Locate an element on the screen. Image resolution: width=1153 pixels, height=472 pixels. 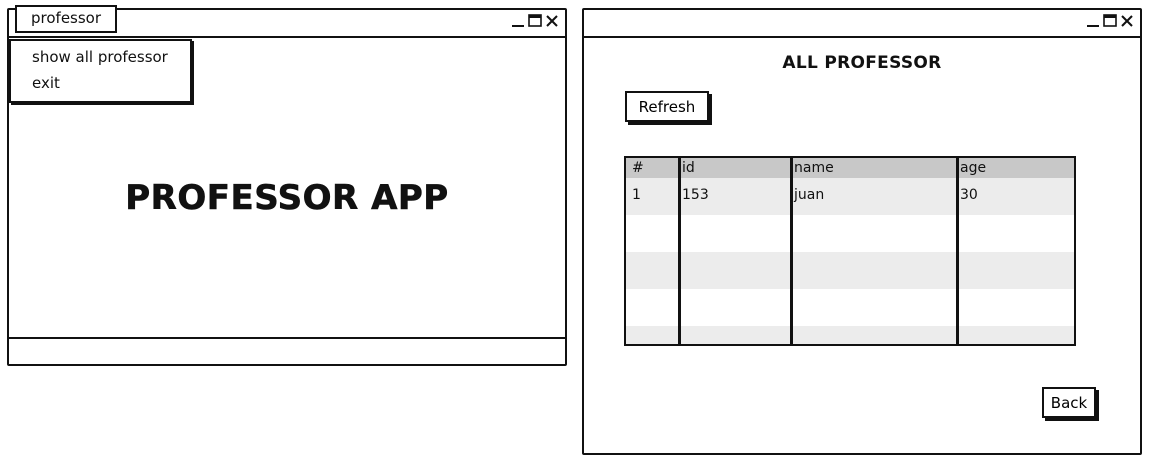
refresh-button: Refresh is located at coordinates (667, 106).